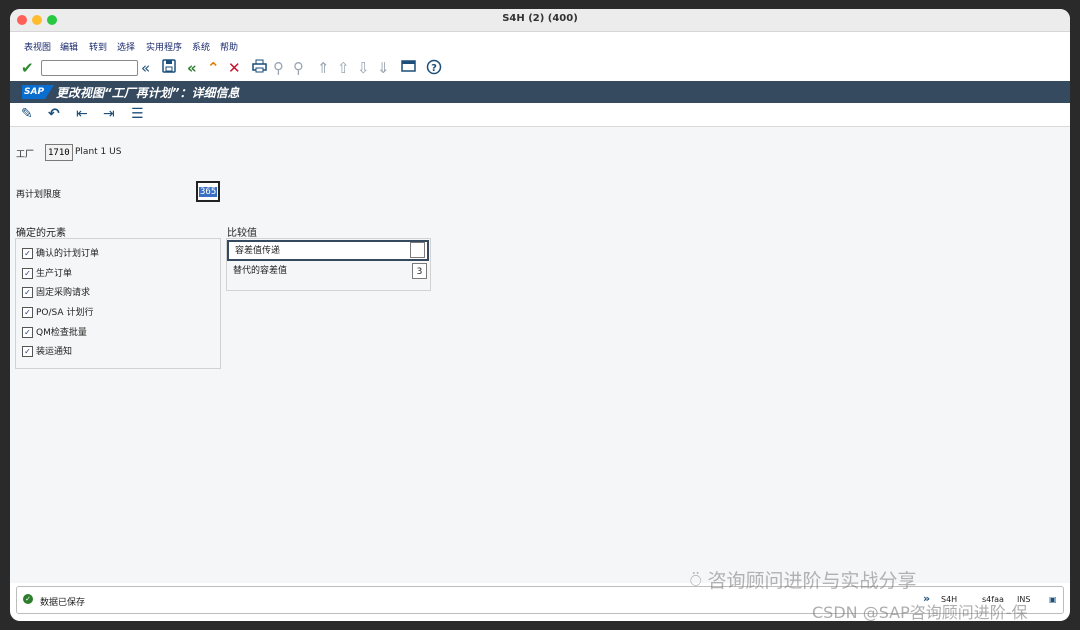  I want to click on sap-logo: SAP, so click(38, 92).